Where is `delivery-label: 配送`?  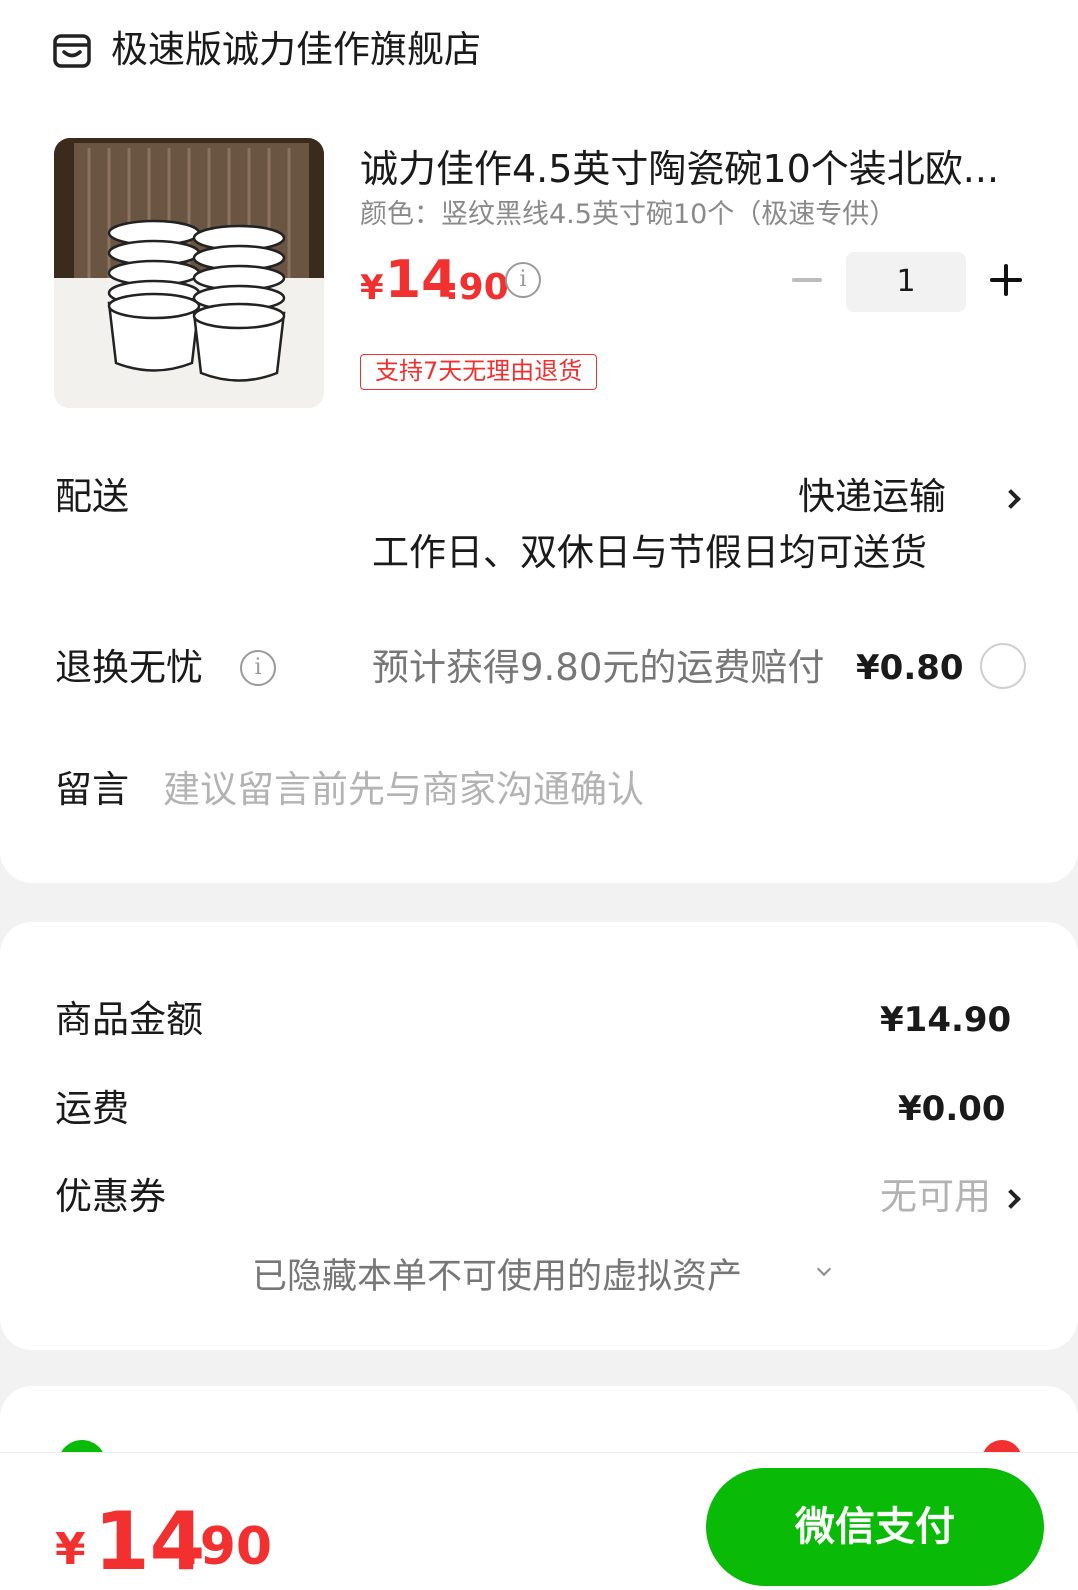
delivery-label: 配送 is located at coordinates (92, 496).